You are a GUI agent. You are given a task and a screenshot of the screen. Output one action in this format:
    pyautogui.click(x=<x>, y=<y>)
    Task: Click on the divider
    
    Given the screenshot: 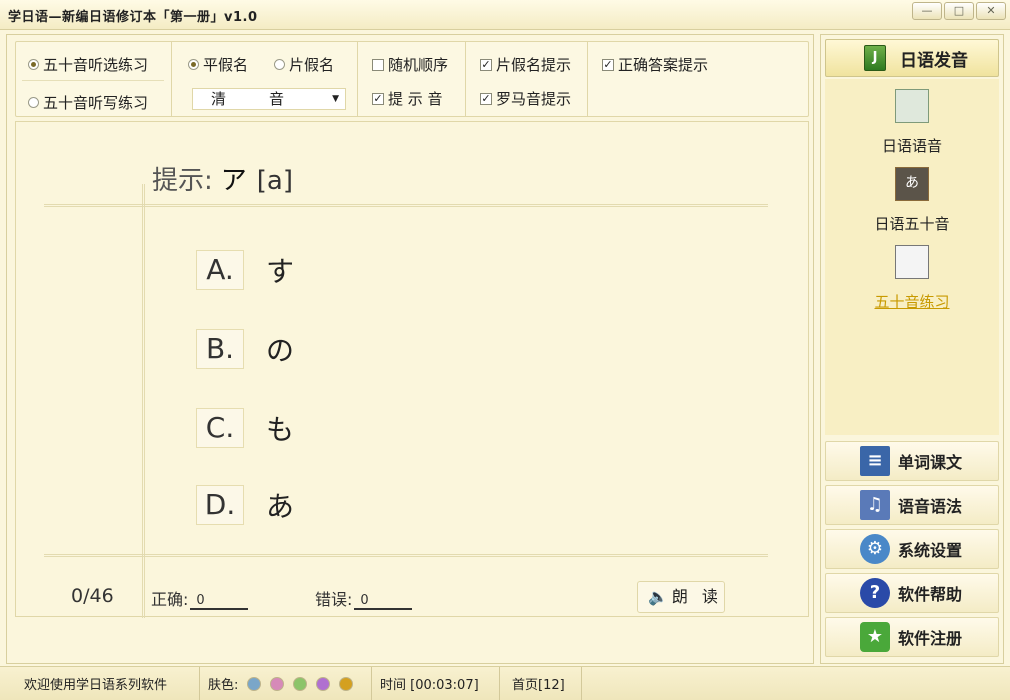 What is the action you would take?
    pyautogui.click(x=93, y=80)
    